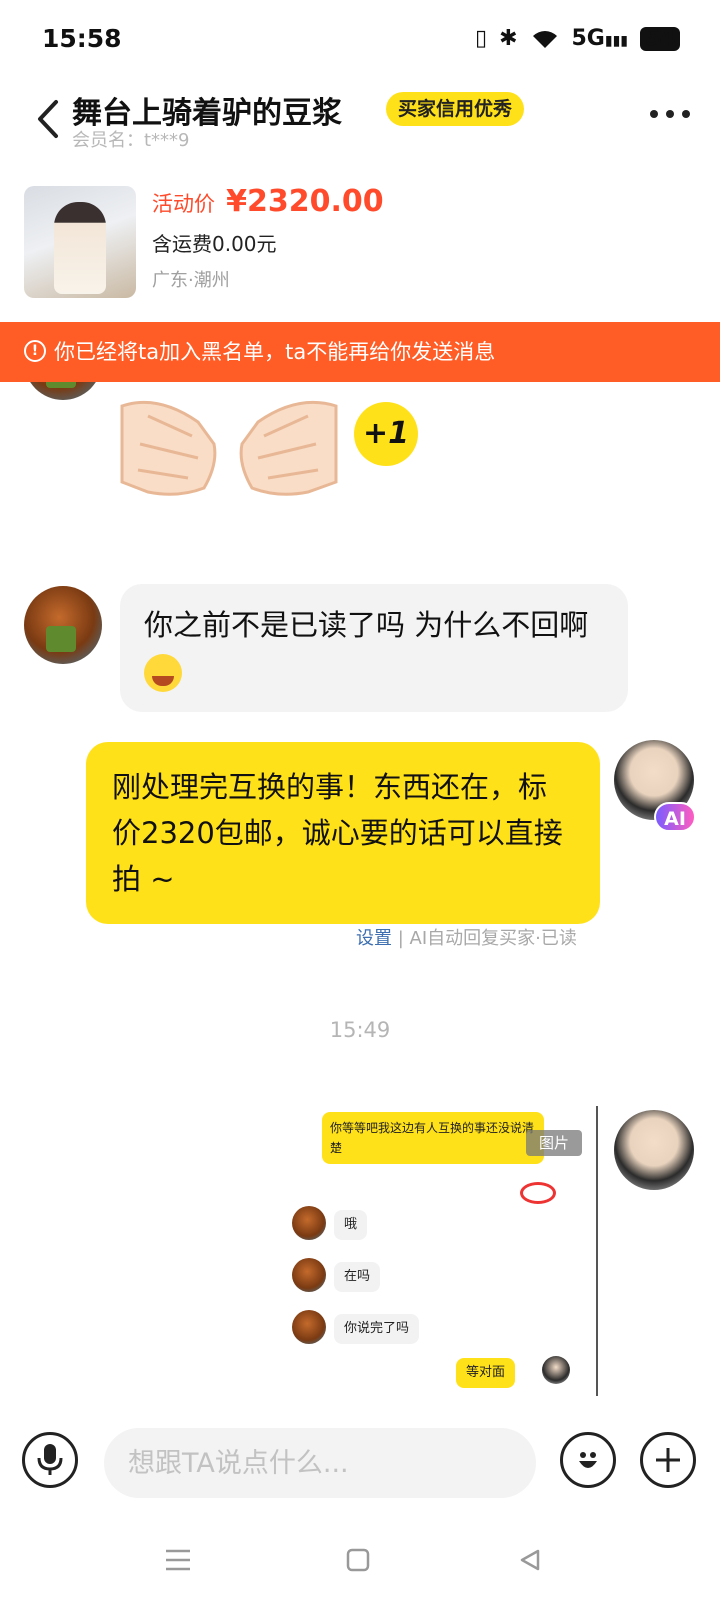 The image size is (720, 1604). I want to click on clap-hands-sticker, so click(229, 448).